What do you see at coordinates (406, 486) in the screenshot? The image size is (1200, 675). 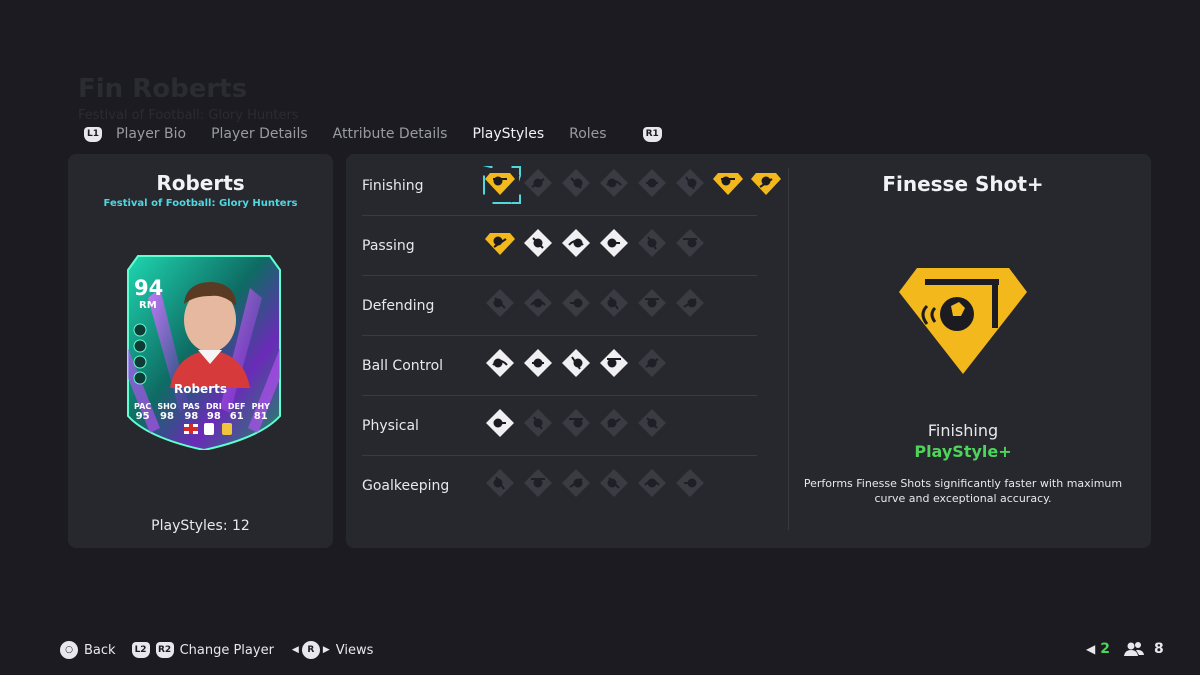 I see `category-label: Goalkeeping` at bounding box center [406, 486].